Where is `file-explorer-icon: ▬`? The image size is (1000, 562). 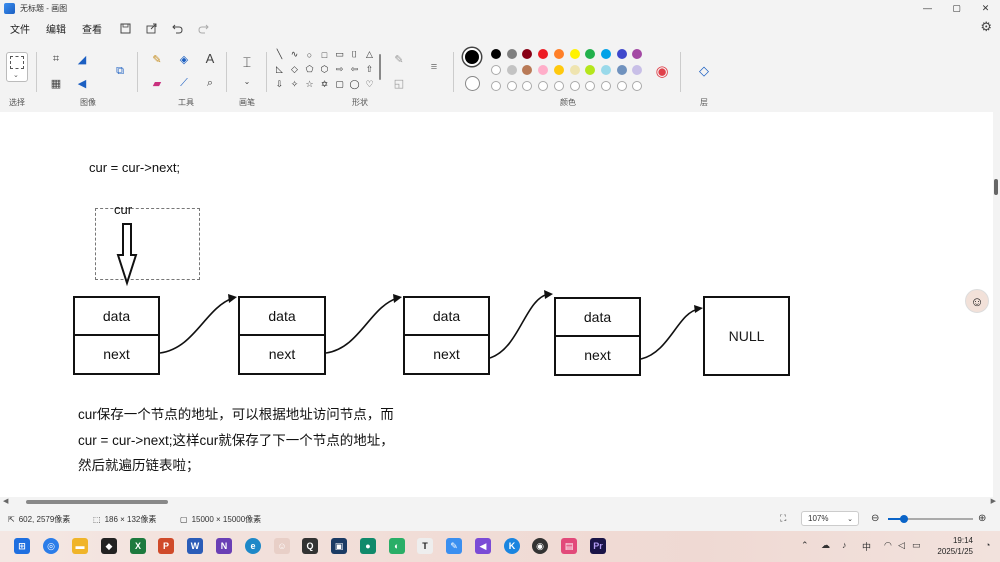 file-explorer-icon: ▬ is located at coordinates (80, 546).